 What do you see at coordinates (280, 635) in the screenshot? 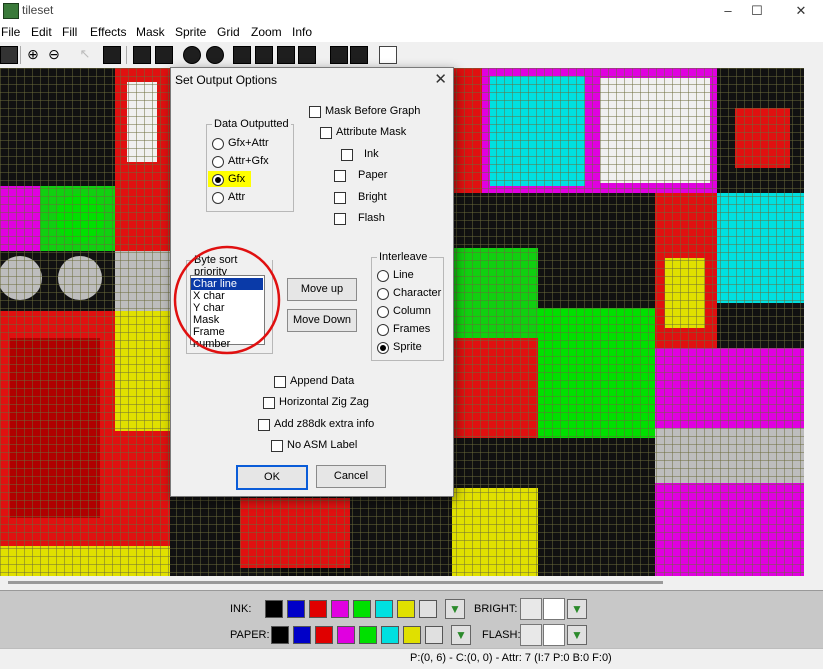
I see `paper-color-black` at bounding box center [280, 635].